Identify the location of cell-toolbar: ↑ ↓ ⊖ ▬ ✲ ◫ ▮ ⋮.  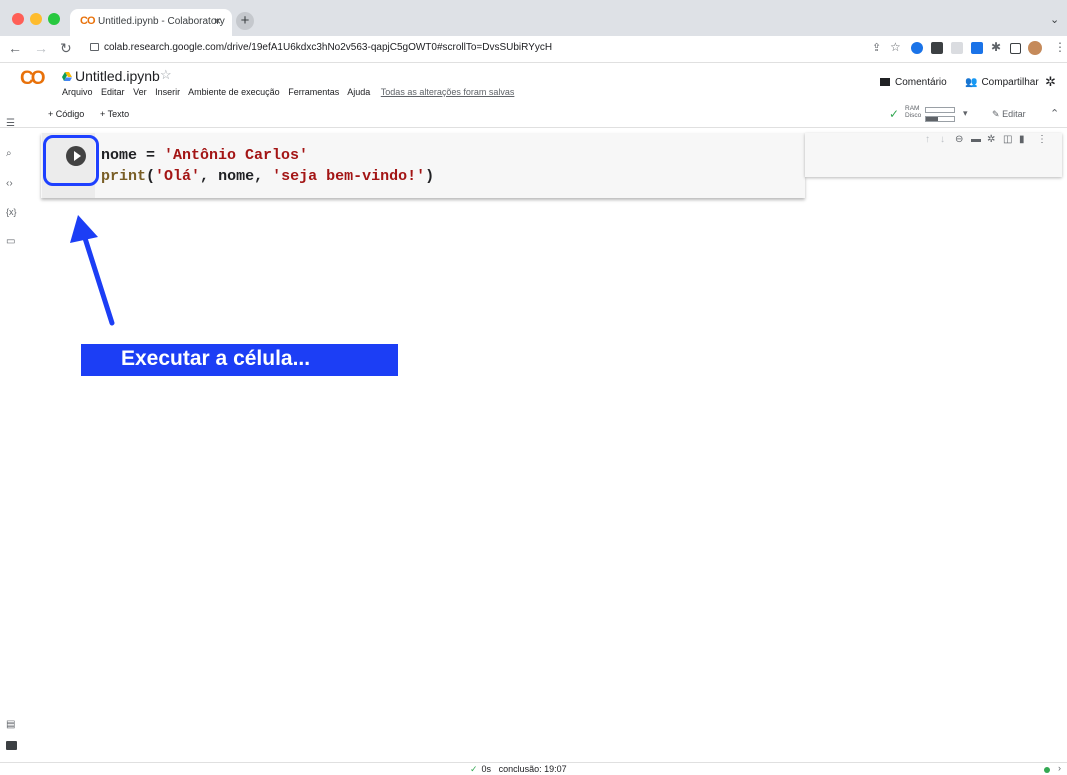
(933, 155).